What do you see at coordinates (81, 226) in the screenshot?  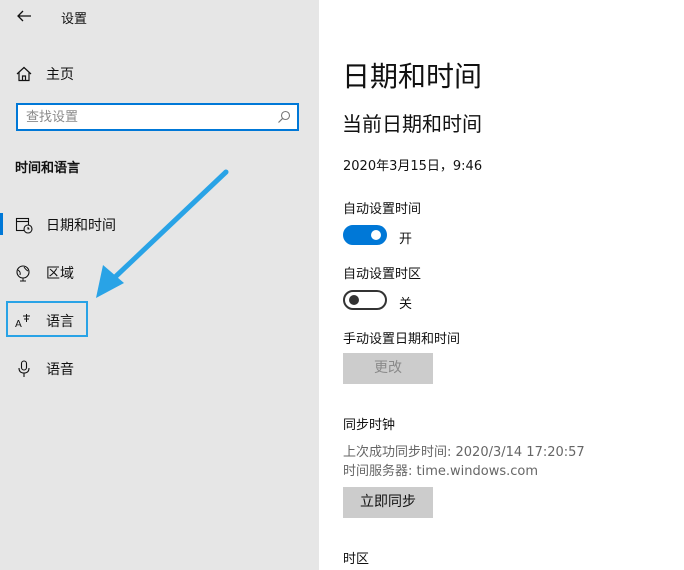 I see `sidebar-item-label: 日期和时间` at bounding box center [81, 226].